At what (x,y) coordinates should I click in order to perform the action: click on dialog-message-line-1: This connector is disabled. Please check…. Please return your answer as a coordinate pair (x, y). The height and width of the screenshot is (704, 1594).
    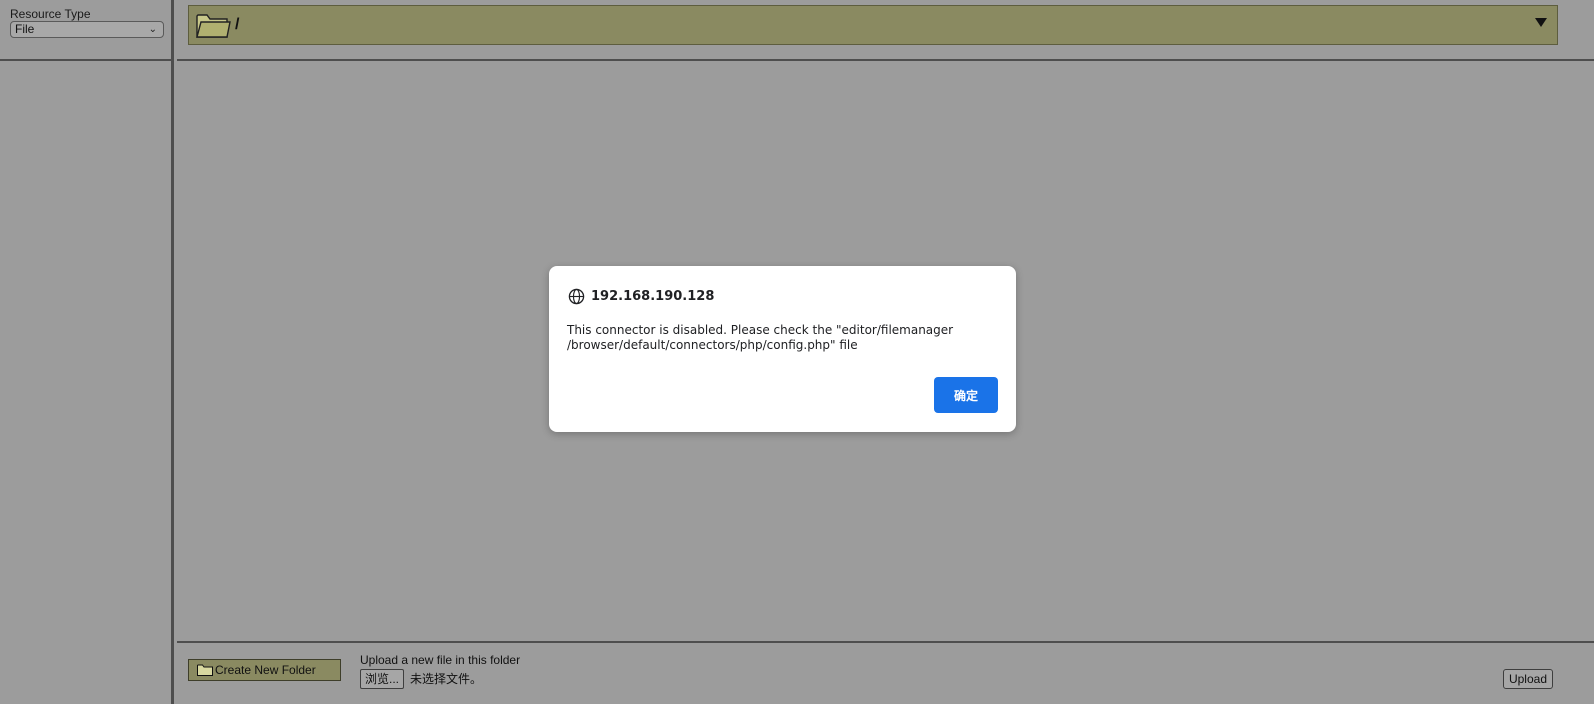
    Looking at the image, I should click on (760, 330).